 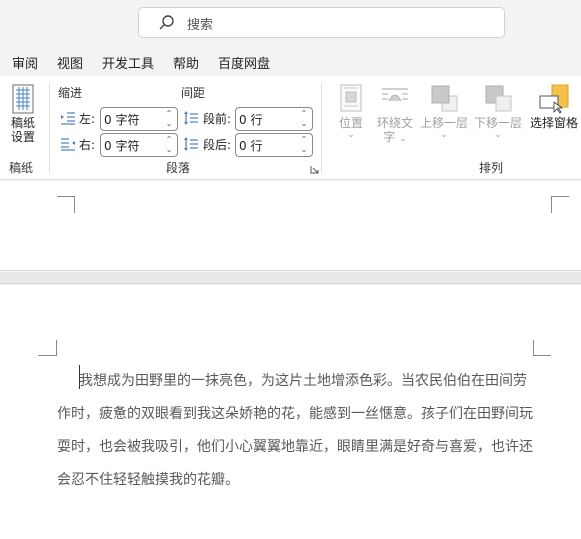 What do you see at coordinates (290, 62) in the screenshot?
I see `menu-bar: 审阅 视图 开发工具 帮助 百度网盘` at bounding box center [290, 62].